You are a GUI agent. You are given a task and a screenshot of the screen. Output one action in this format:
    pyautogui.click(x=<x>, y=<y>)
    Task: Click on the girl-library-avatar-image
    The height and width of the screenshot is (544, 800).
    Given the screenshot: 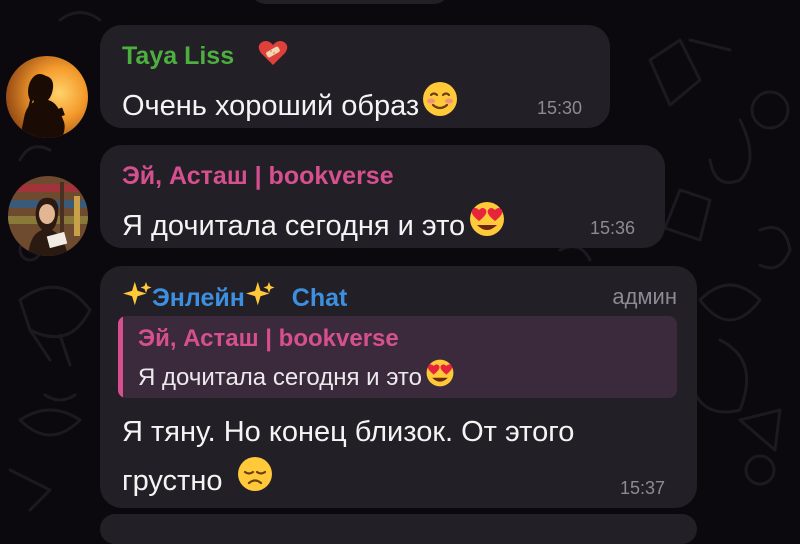 What is the action you would take?
    pyautogui.click(x=48, y=216)
    